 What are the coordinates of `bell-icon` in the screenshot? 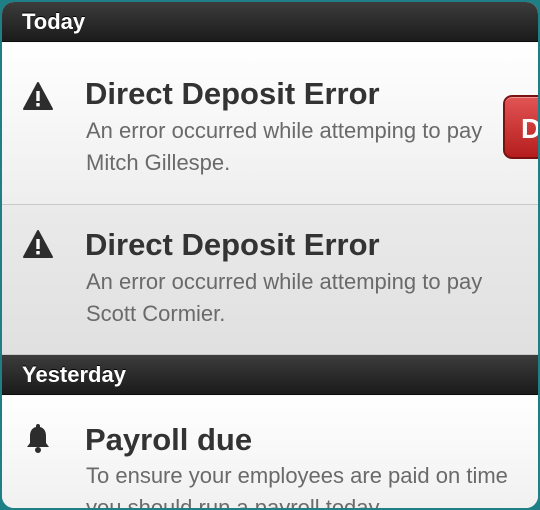 It's located at (38, 438).